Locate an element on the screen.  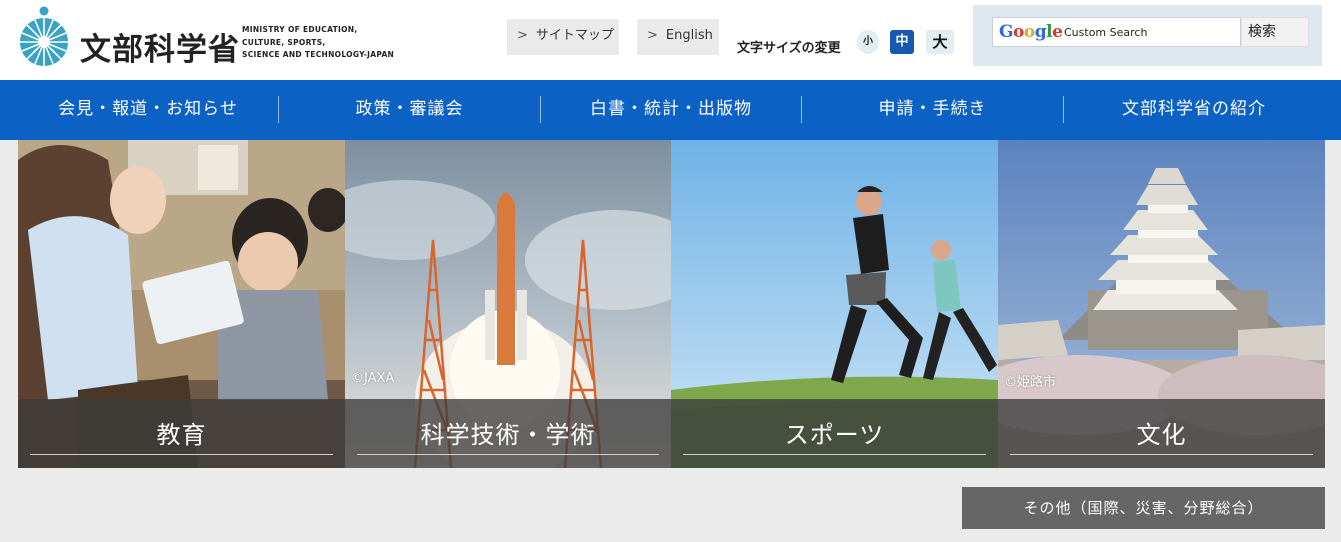
tile-caption: 教育 is located at coordinates (181, 433).